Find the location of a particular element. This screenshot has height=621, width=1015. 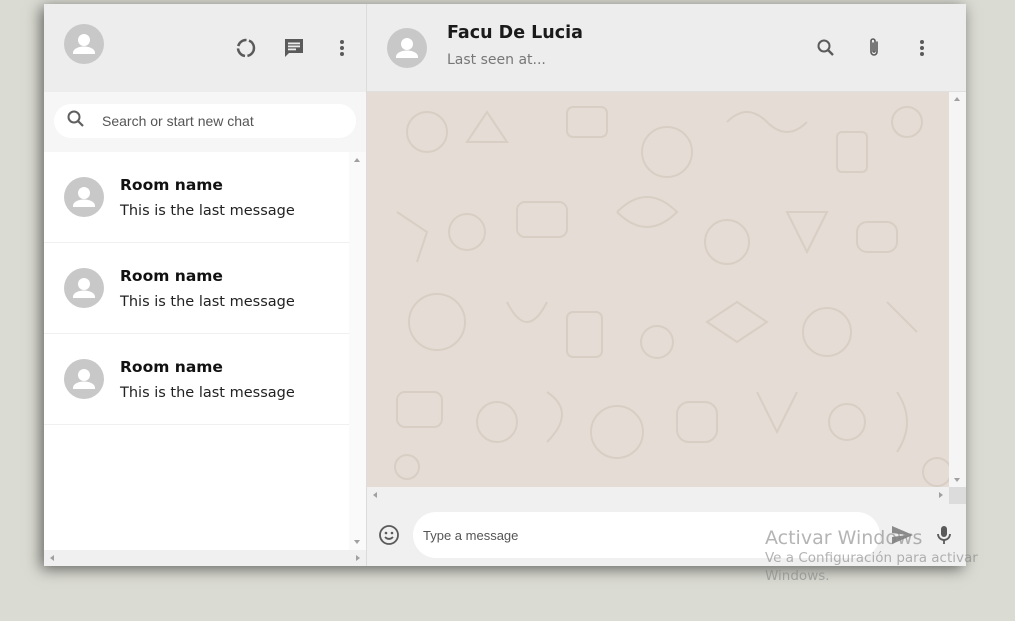

scrollbar-corner is located at coordinates (957, 495).